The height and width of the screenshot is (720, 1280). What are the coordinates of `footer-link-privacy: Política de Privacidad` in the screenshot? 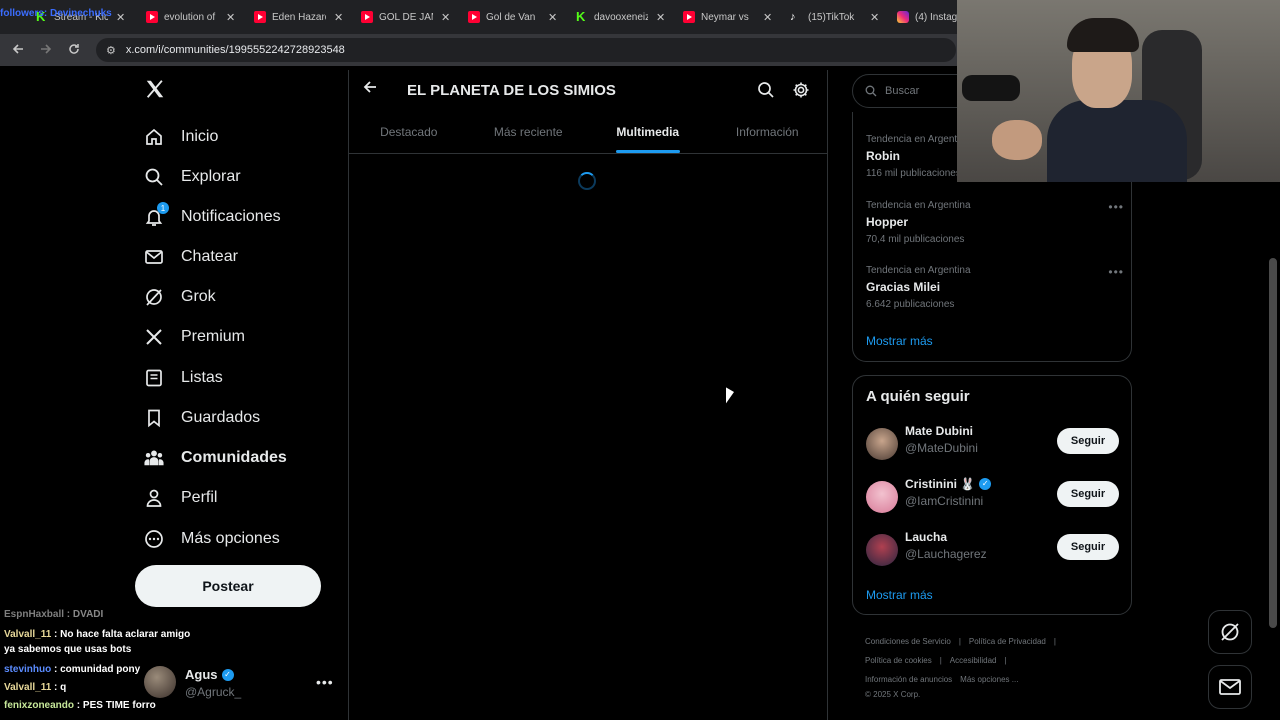 It's located at (1007, 641).